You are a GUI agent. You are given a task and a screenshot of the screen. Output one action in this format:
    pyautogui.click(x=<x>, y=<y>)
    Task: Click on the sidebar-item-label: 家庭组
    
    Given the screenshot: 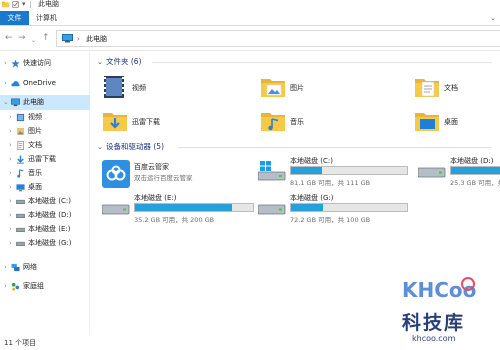 What is the action you would take?
    pyautogui.click(x=33, y=286)
    